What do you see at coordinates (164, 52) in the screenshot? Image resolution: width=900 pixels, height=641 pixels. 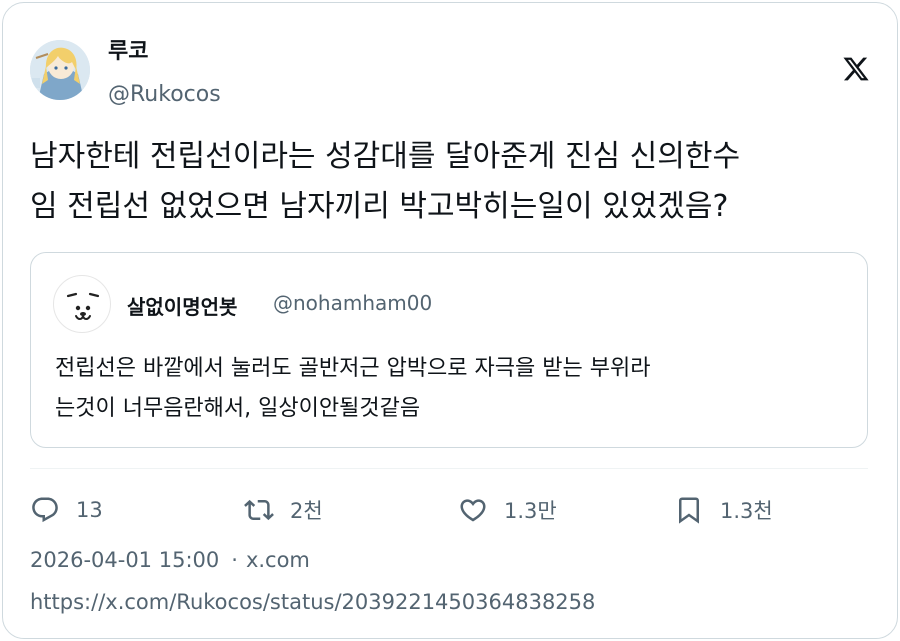 I see `author-display-name: 루코` at bounding box center [164, 52].